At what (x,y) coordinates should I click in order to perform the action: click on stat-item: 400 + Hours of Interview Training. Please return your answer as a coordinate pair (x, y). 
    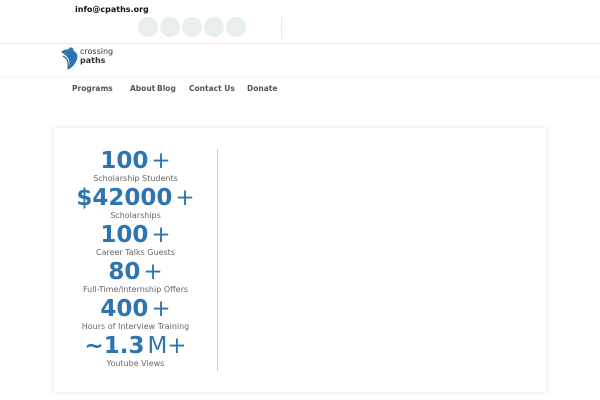
    Looking at the image, I should click on (135, 314).